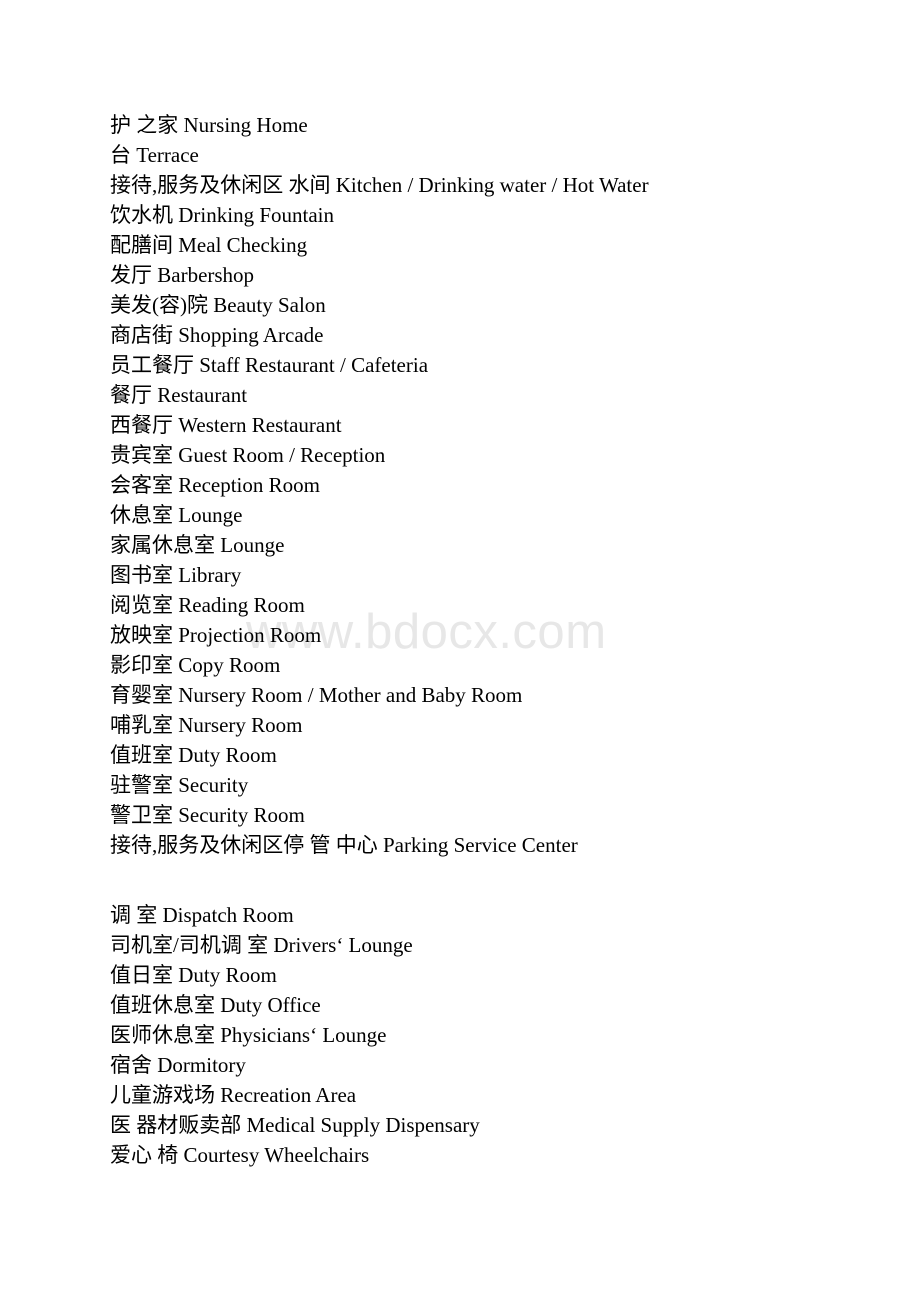 This screenshot has width=920, height=1302. Describe the element at coordinates (248, 455) in the screenshot. I see `glossary-line: 贵宾室 Guest Room / Reception` at that location.